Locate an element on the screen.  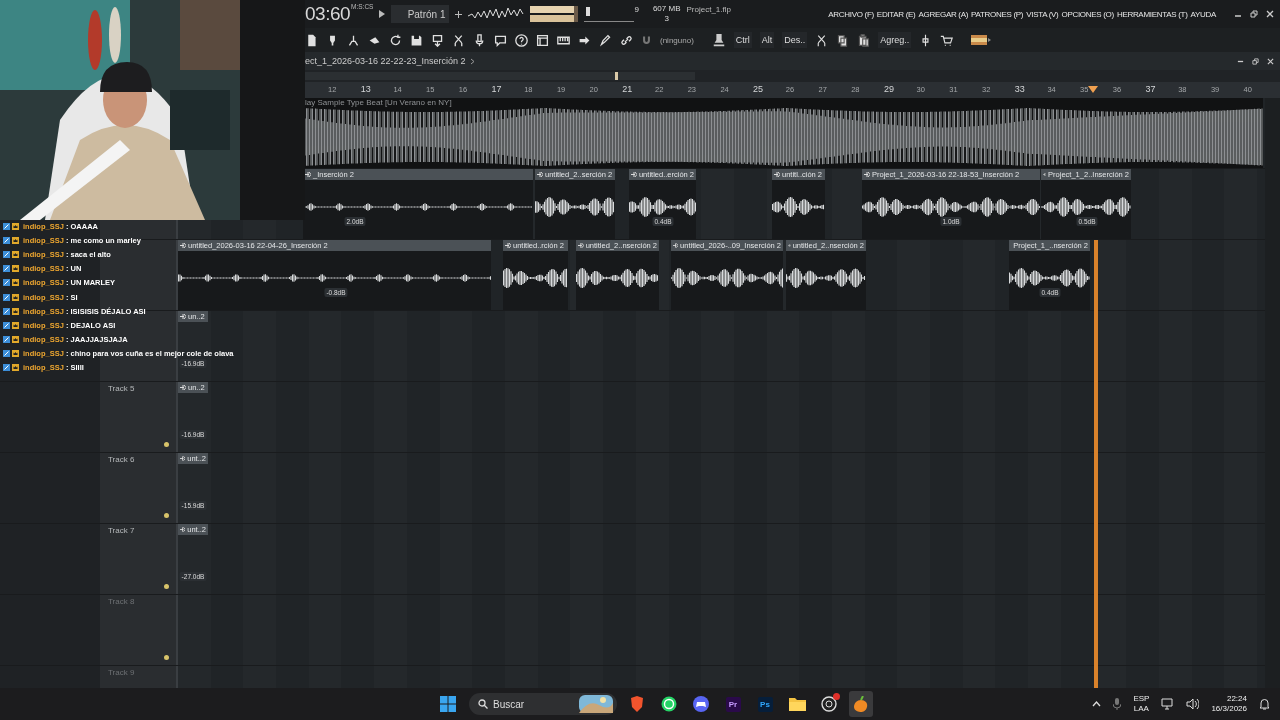
taskbar-button: Ps is located at coordinates (765, 704).